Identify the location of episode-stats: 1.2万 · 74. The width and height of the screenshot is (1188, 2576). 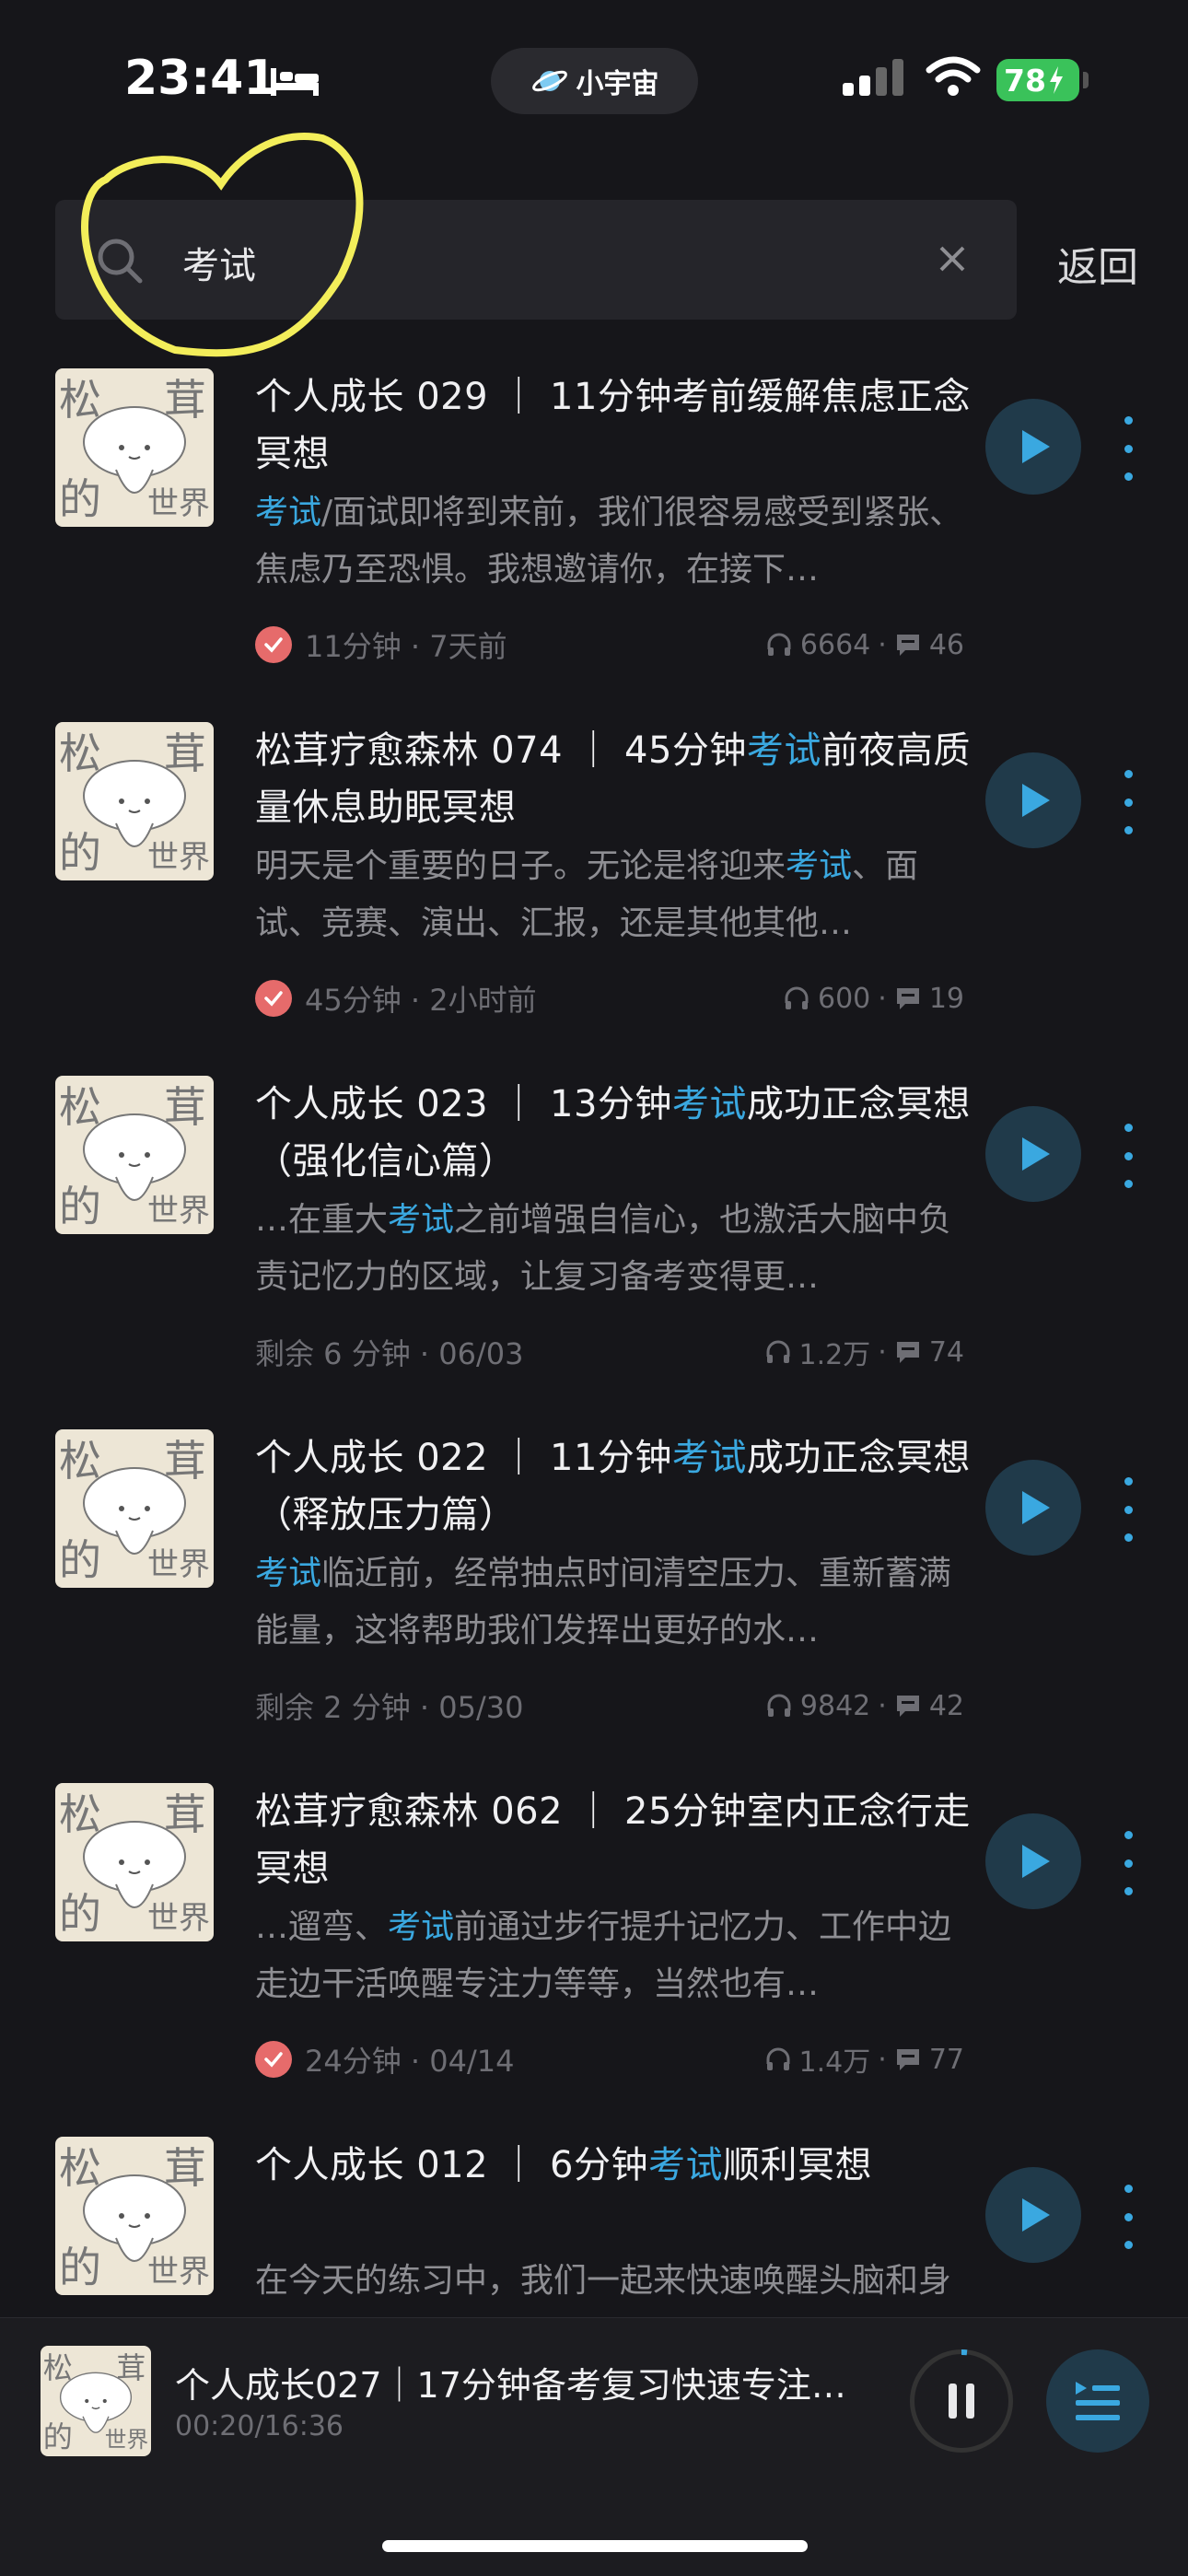
(864, 1352).